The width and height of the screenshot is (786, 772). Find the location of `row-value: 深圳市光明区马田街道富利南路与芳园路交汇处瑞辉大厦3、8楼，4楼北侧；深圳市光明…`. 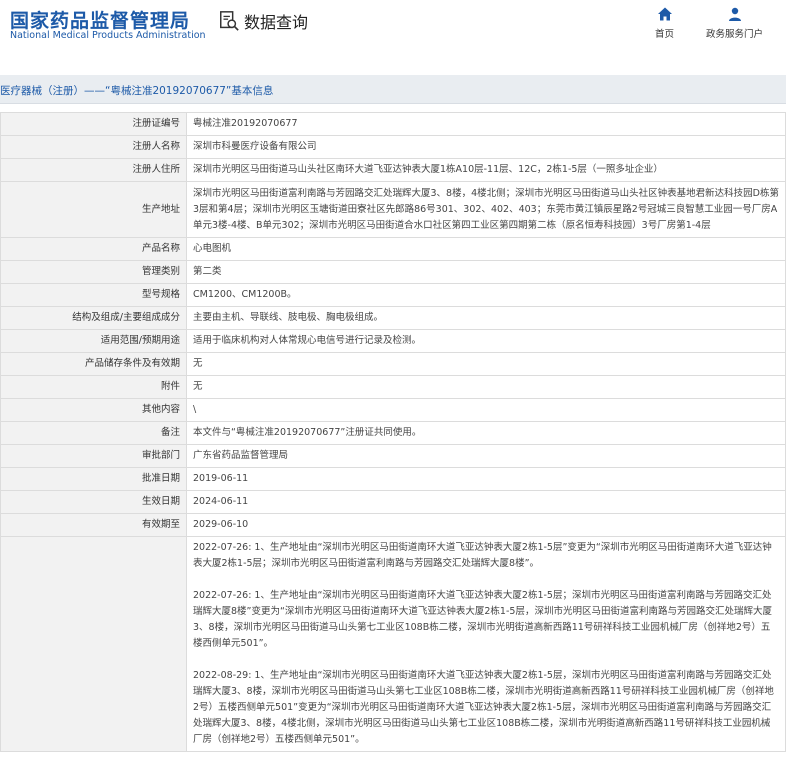

row-value: 深圳市光明区马田街道富利南路与芳园路交汇处瑞辉大厦3、8楼，4楼北侧；深圳市光明… is located at coordinates (486, 209).